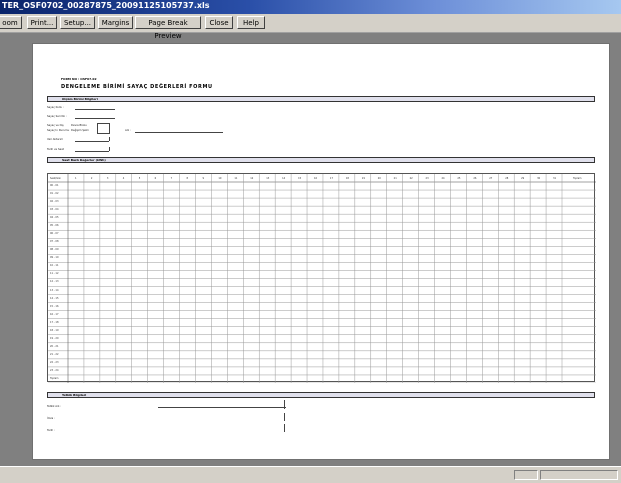  I want to click on field-label: Sayaç Kodu :, so click(55, 107).